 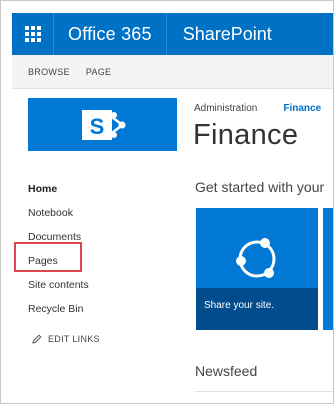 What do you see at coordinates (302, 108) in the screenshot?
I see `breadcrumb-current: Finance` at bounding box center [302, 108].